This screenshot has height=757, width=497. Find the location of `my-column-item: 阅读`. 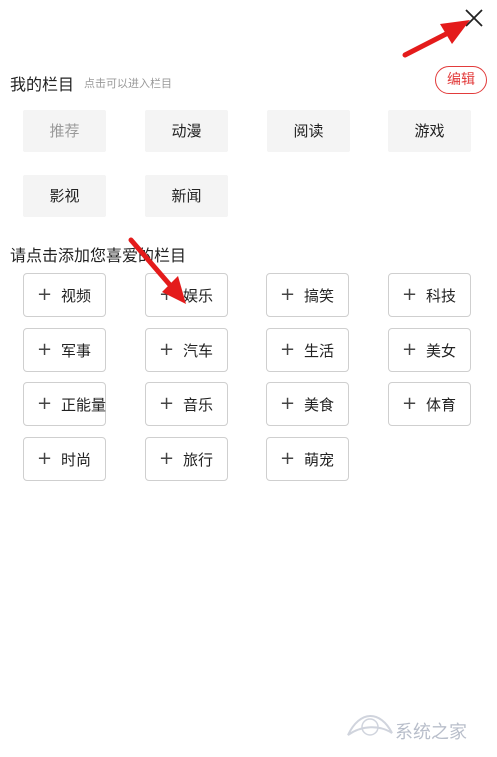

my-column-item: 阅读 is located at coordinates (308, 131).